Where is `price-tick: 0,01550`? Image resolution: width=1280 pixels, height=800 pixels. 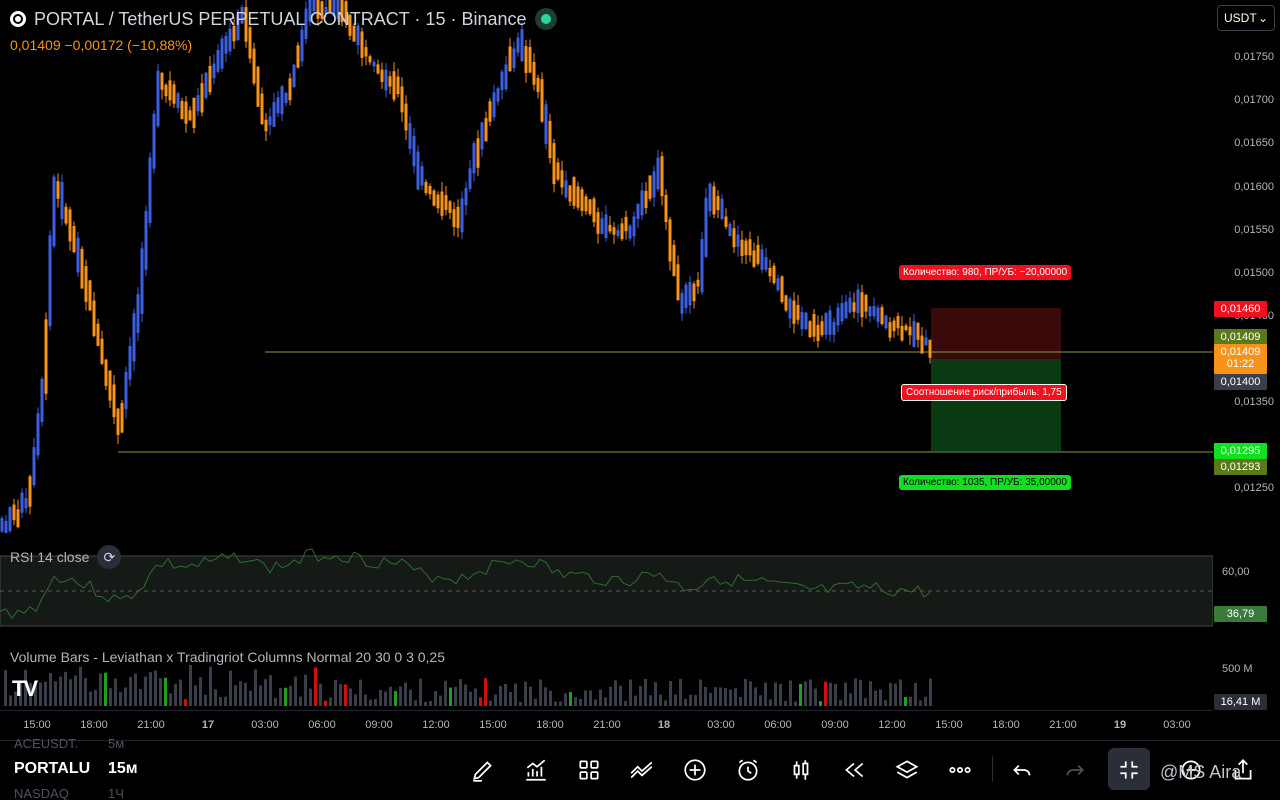 price-tick: 0,01550 is located at coordinates (1254, 230).